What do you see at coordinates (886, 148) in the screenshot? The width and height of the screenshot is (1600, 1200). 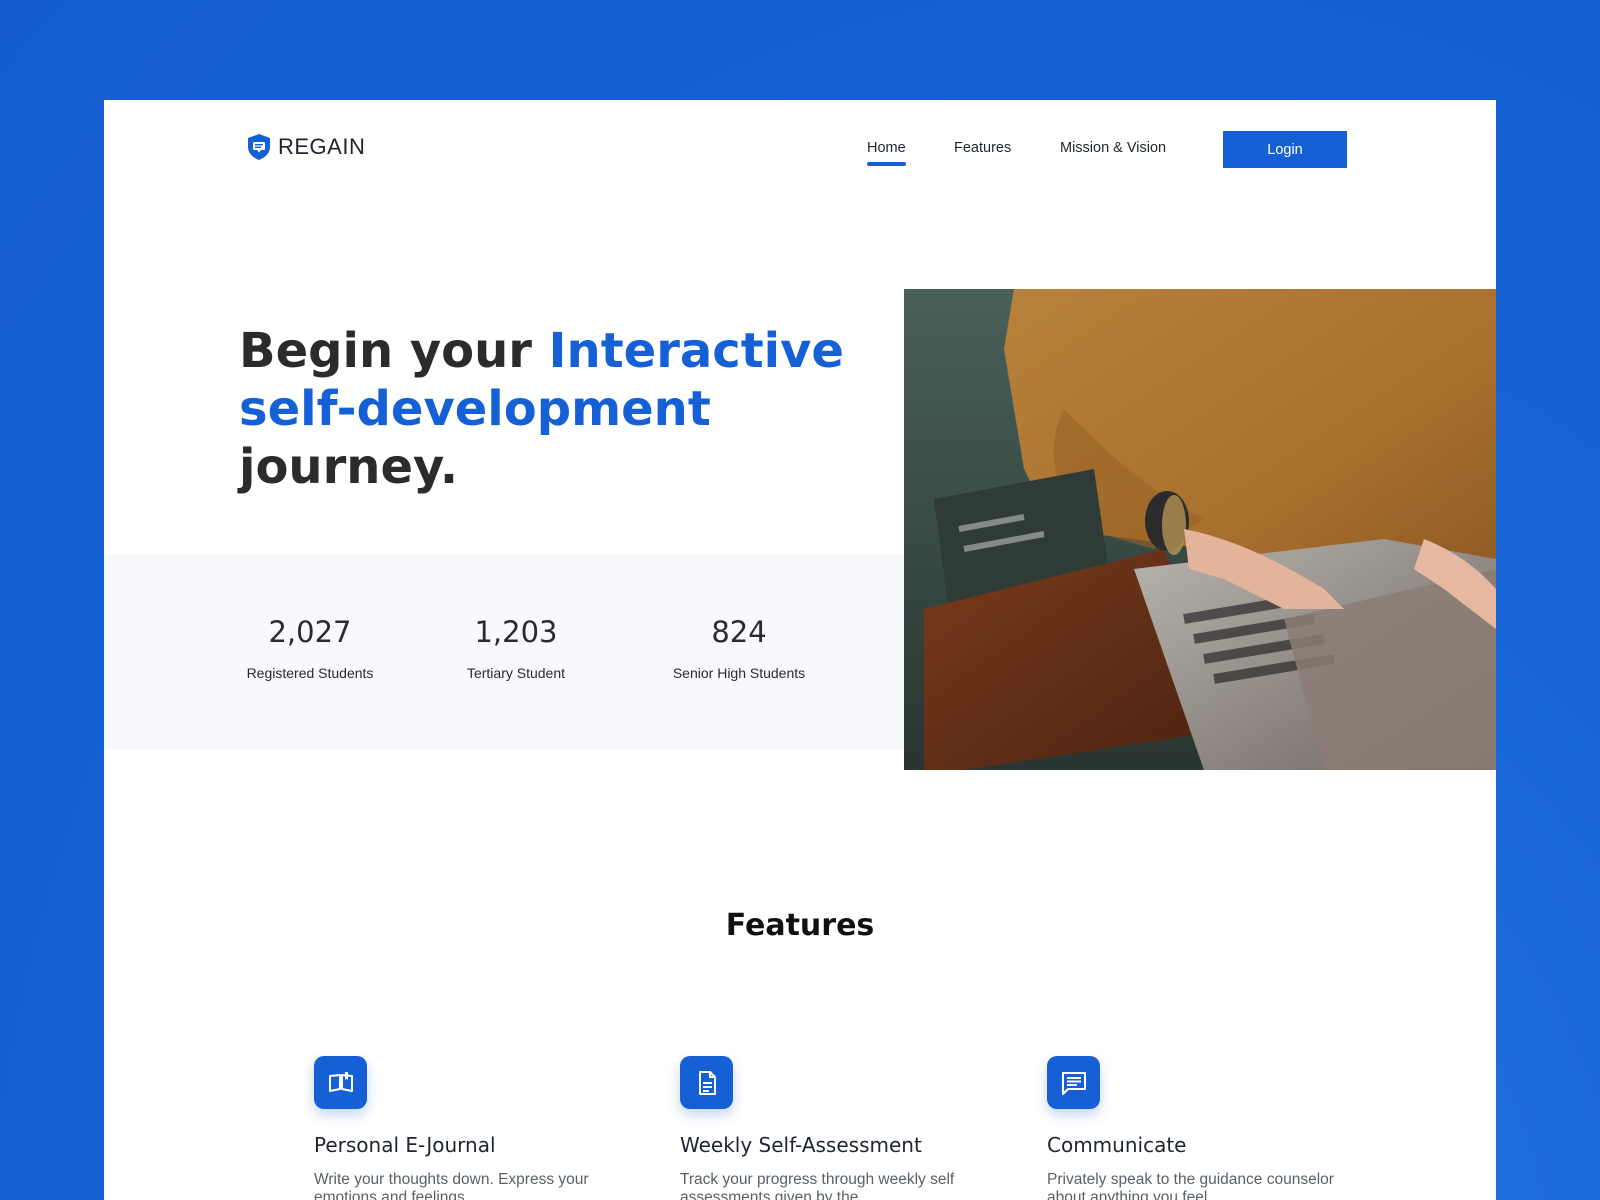 I see `nav-home: Home` at bounding box center [886, 148].